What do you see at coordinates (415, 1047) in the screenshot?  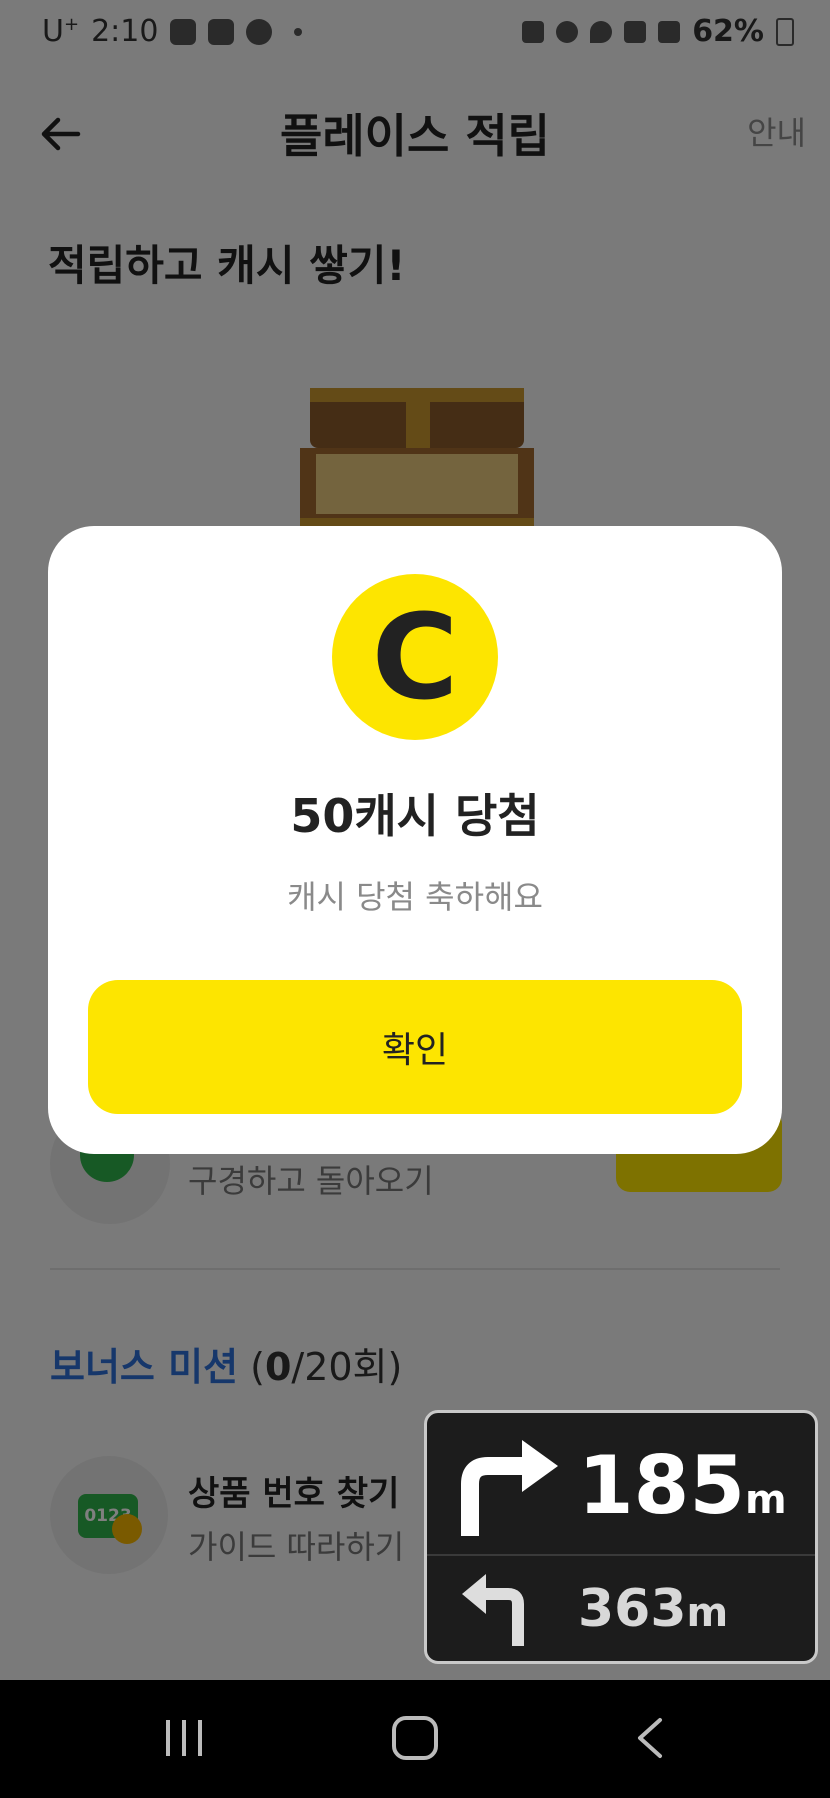 I see `confirm-button: 확인` at bounding box center [415, 1047].